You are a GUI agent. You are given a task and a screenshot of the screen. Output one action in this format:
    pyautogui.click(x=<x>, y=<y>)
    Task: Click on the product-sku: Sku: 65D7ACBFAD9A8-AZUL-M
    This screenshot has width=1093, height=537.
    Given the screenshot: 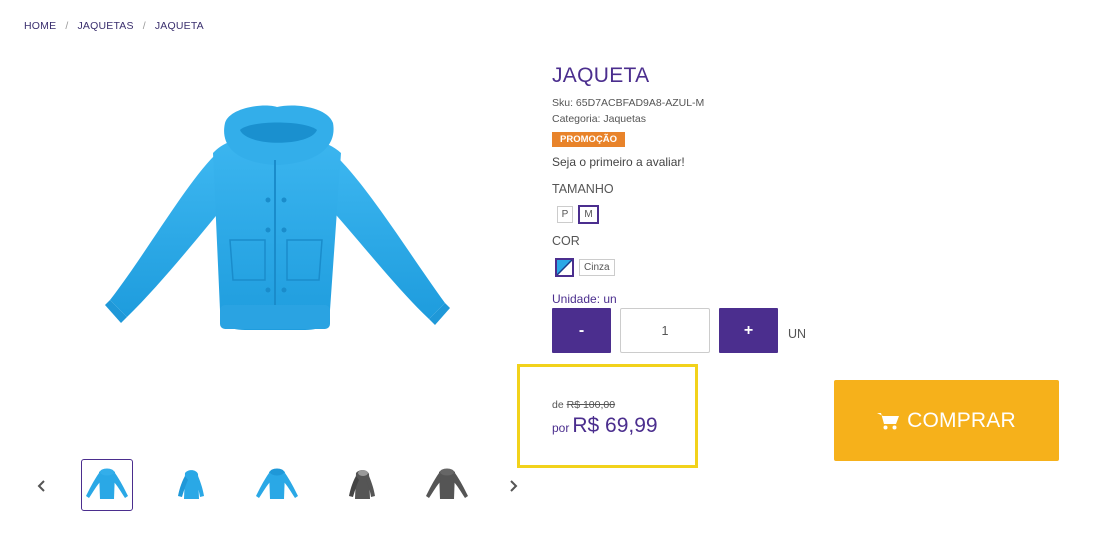 What is the action you would take?
    pyautogui.click(x=628, y=103)
    